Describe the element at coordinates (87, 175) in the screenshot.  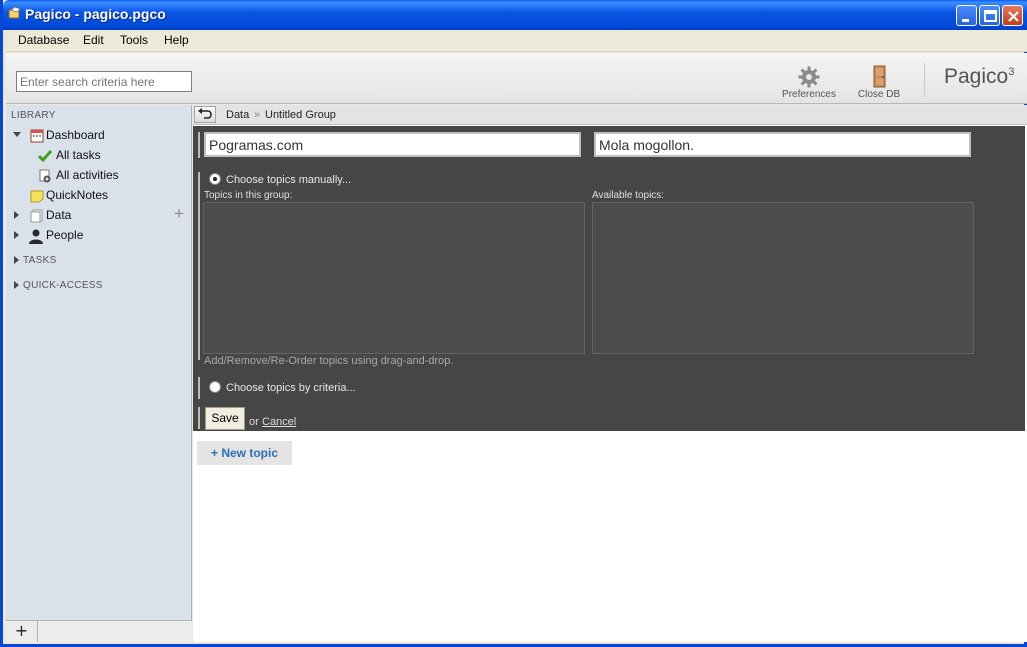
I see `sidebar-item-all-activities: All activities` at that location.